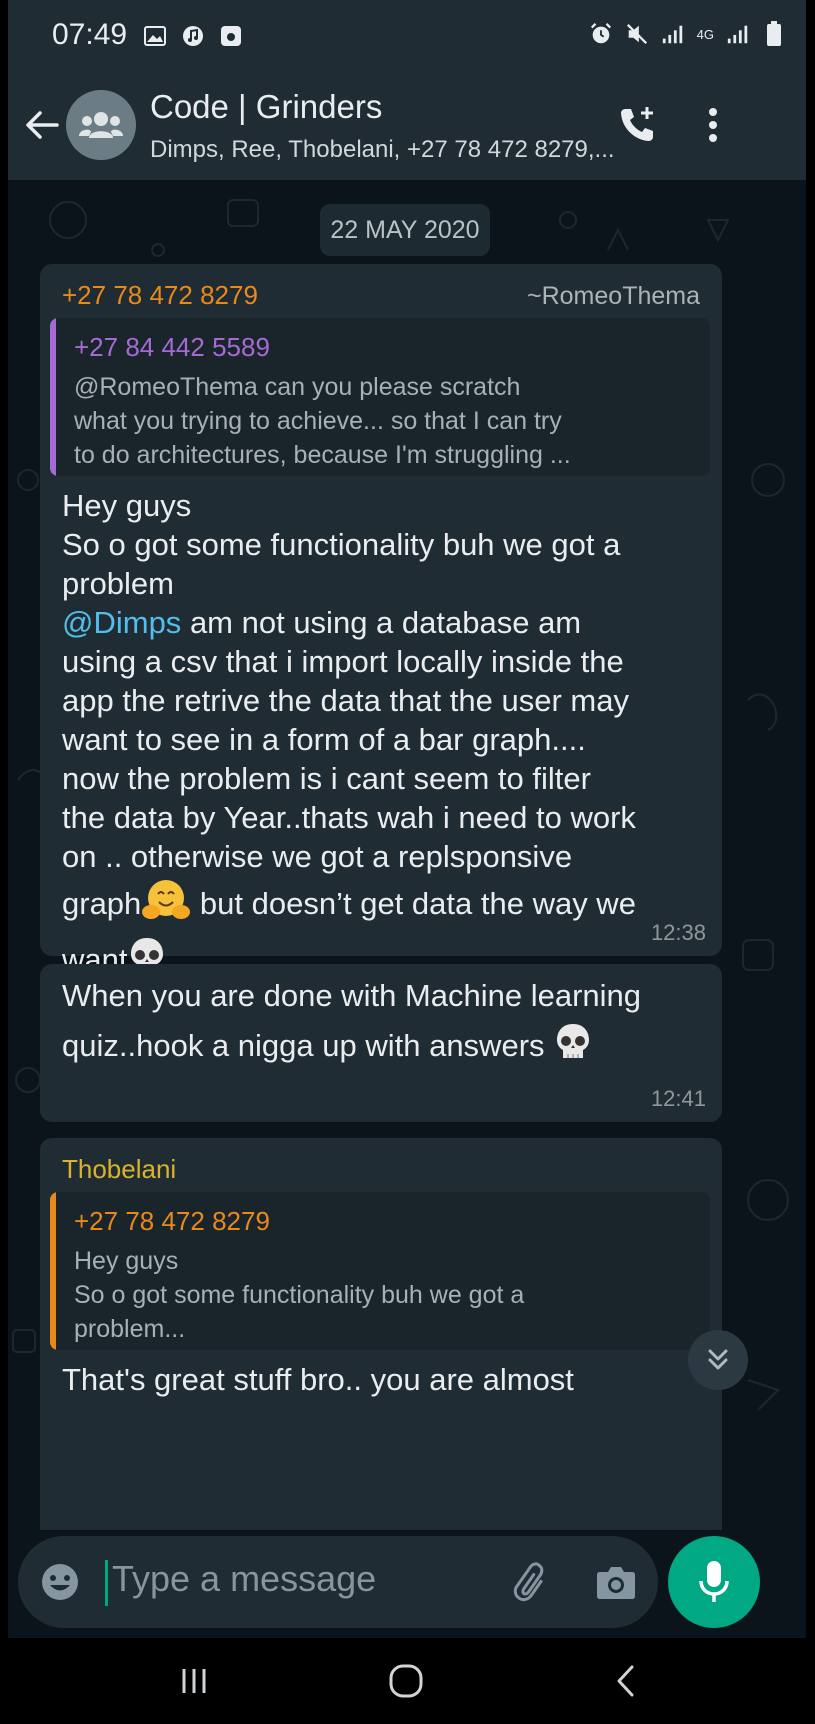 This screenshot has width=815, height=1724. Describe the element at coordinates (387, 1046) in the screenshot. I see `message-line: quiz..hook a nigga up with answers` at that location.